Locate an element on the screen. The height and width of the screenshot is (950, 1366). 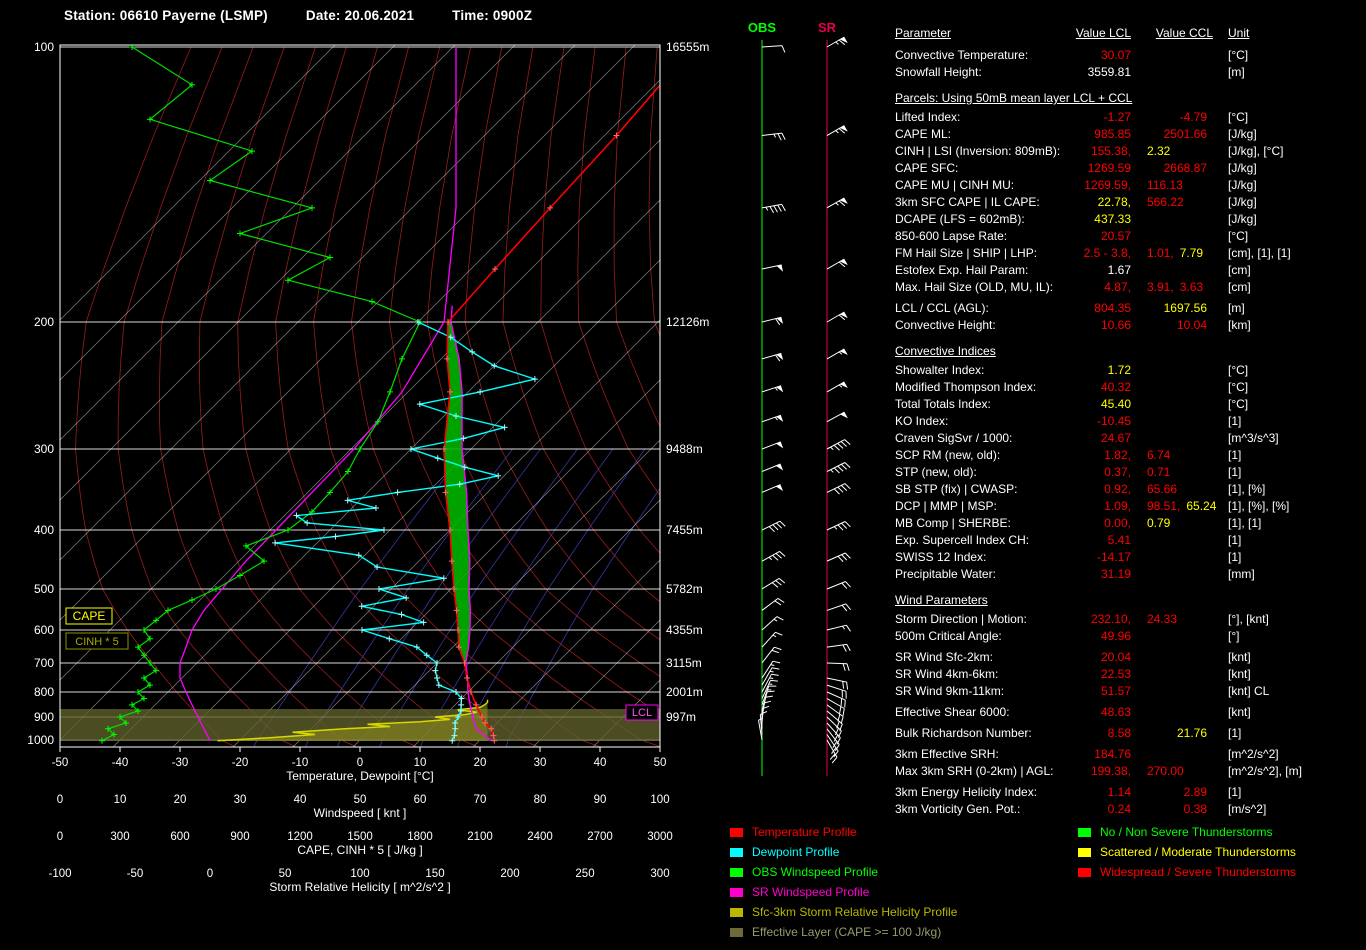
param-row: Precipitable Water: 31.19 [mm] is located at coordinates (1130, 575).